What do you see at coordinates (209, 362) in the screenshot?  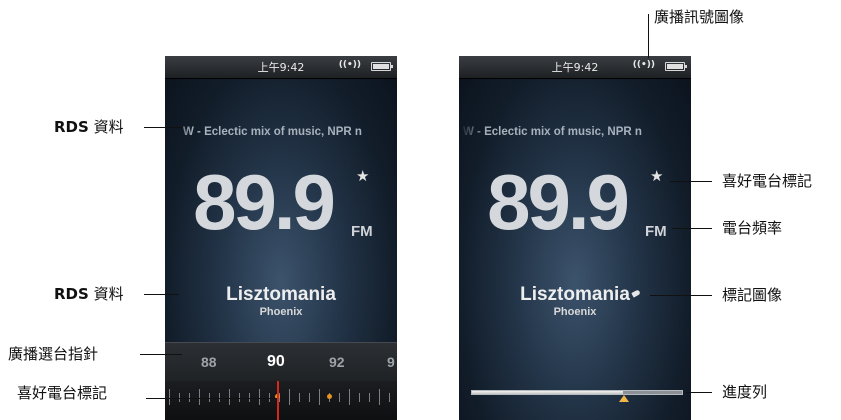 I see `tuner-number: 88` at bounding box center [209, 362].